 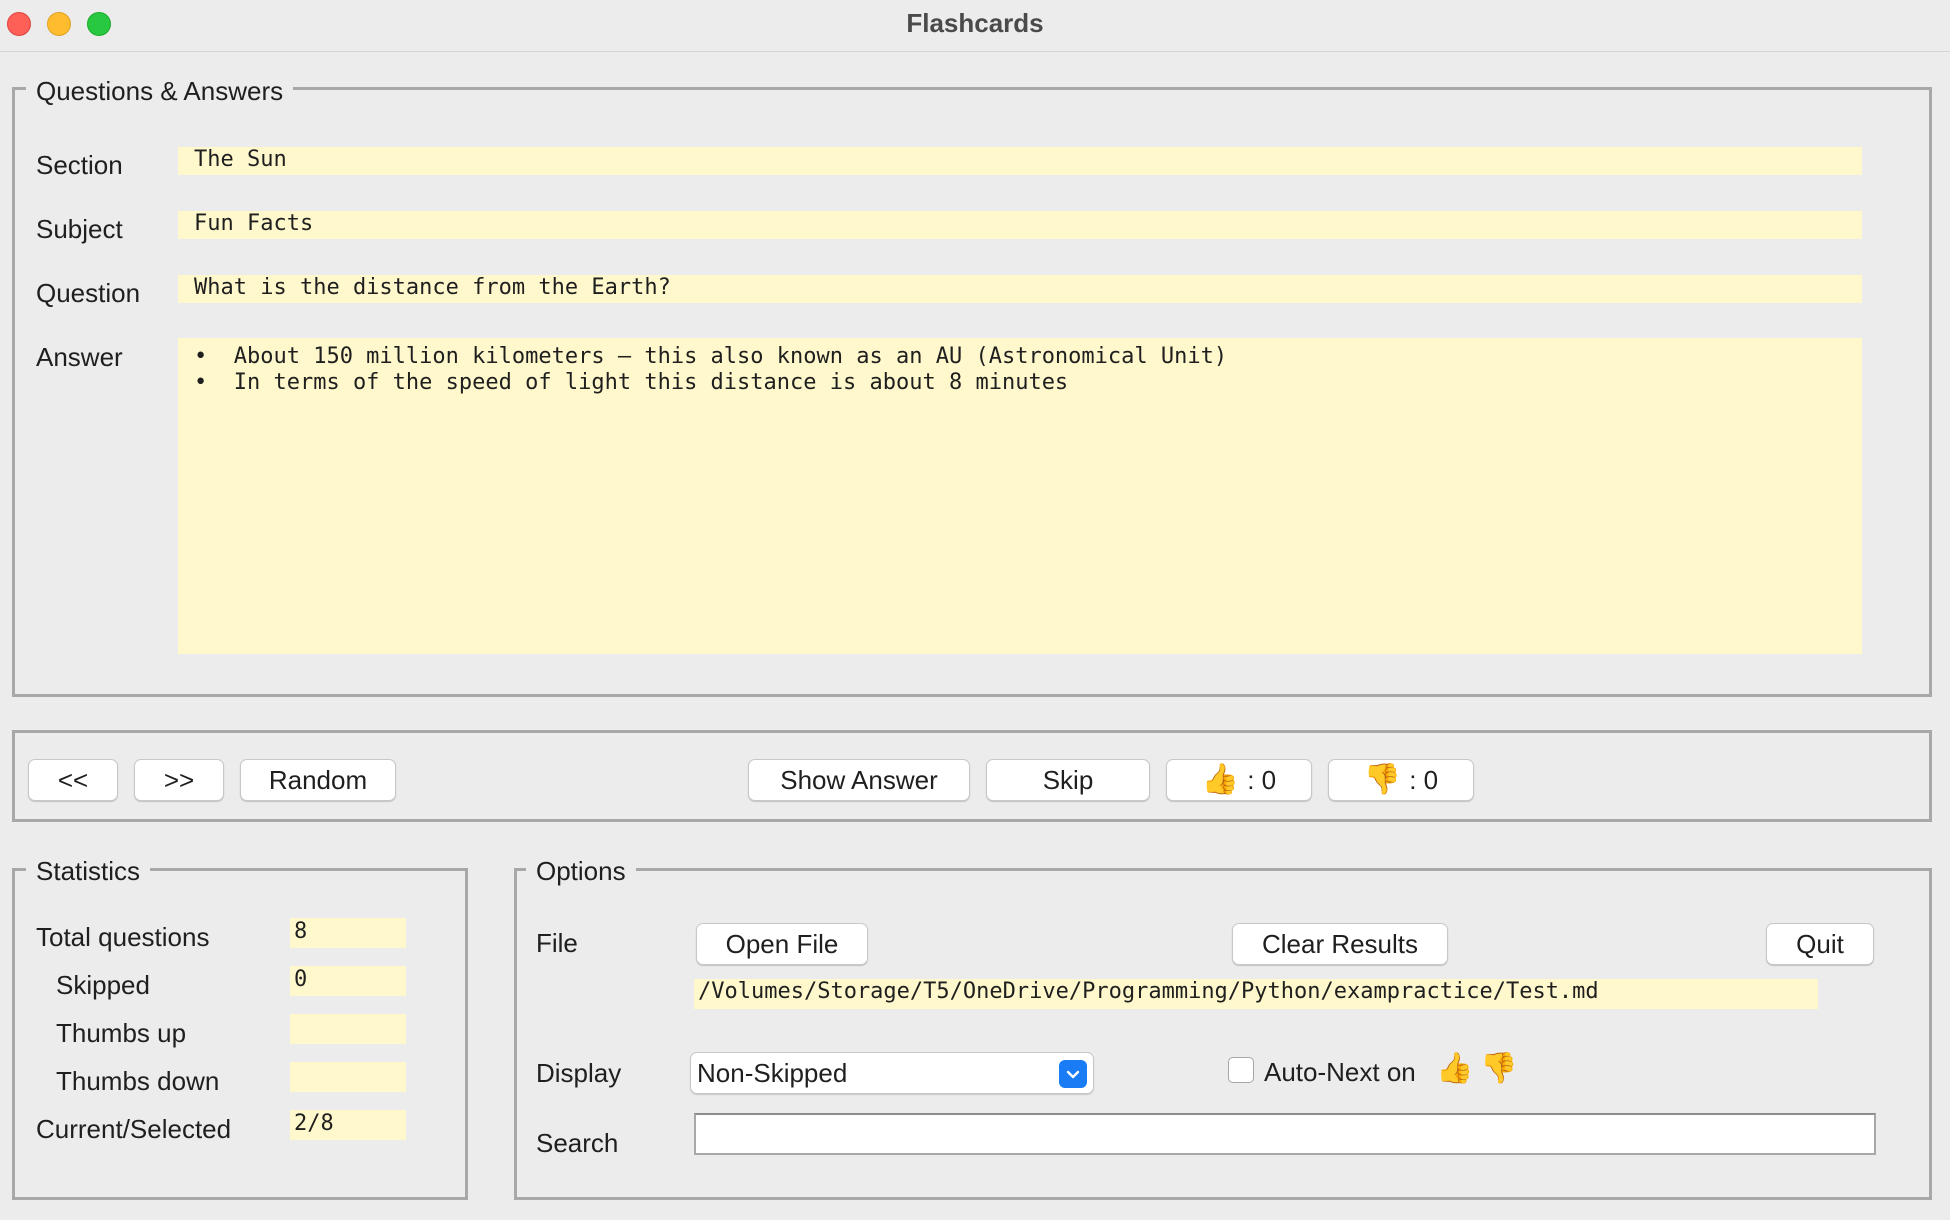 I want to click on show-answer-button: Show Answer, so click(x=859, y=780).